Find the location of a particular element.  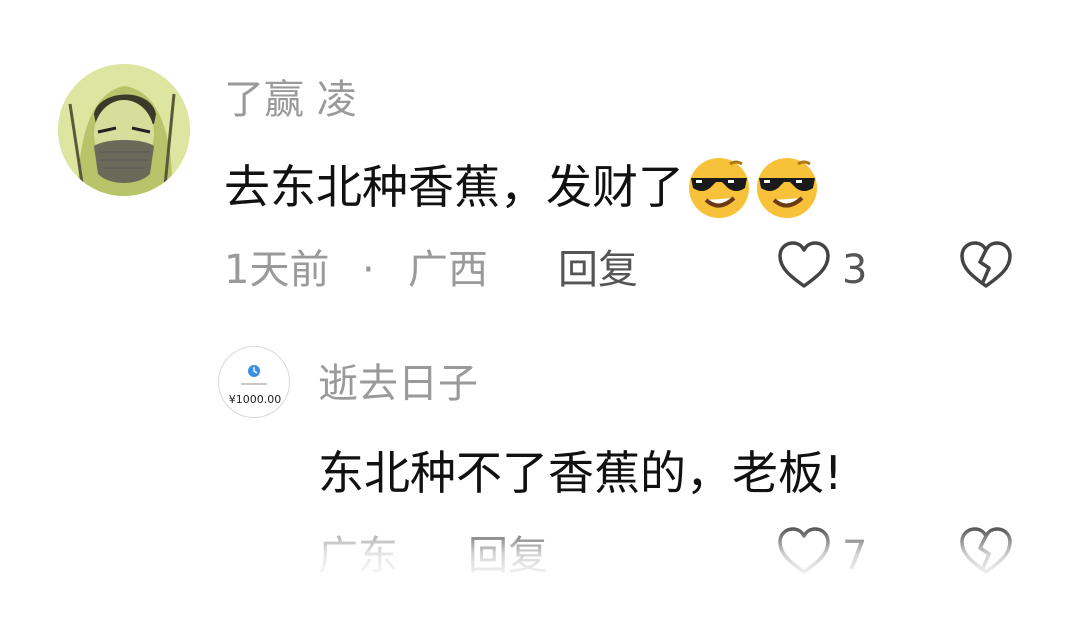

masked-person-avatar-icon is located at coordinates (124, 130).